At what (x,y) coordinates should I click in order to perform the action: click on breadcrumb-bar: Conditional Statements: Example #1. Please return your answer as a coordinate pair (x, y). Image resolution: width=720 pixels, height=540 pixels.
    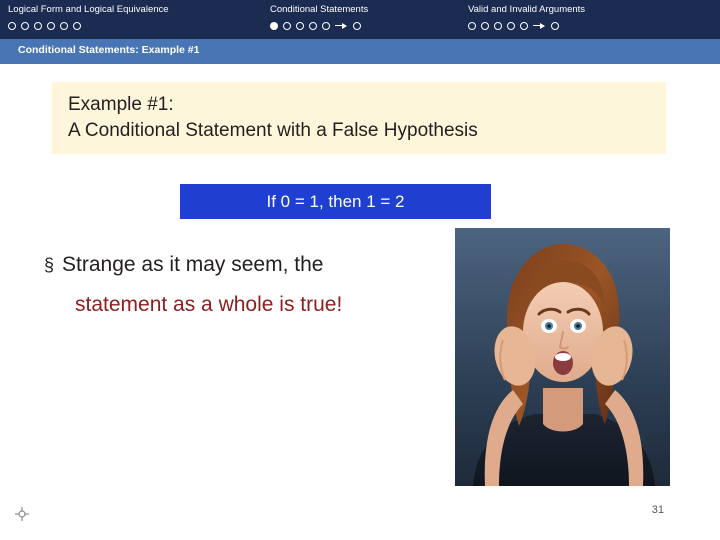
    Looking at the image, I should click on (360, 51).